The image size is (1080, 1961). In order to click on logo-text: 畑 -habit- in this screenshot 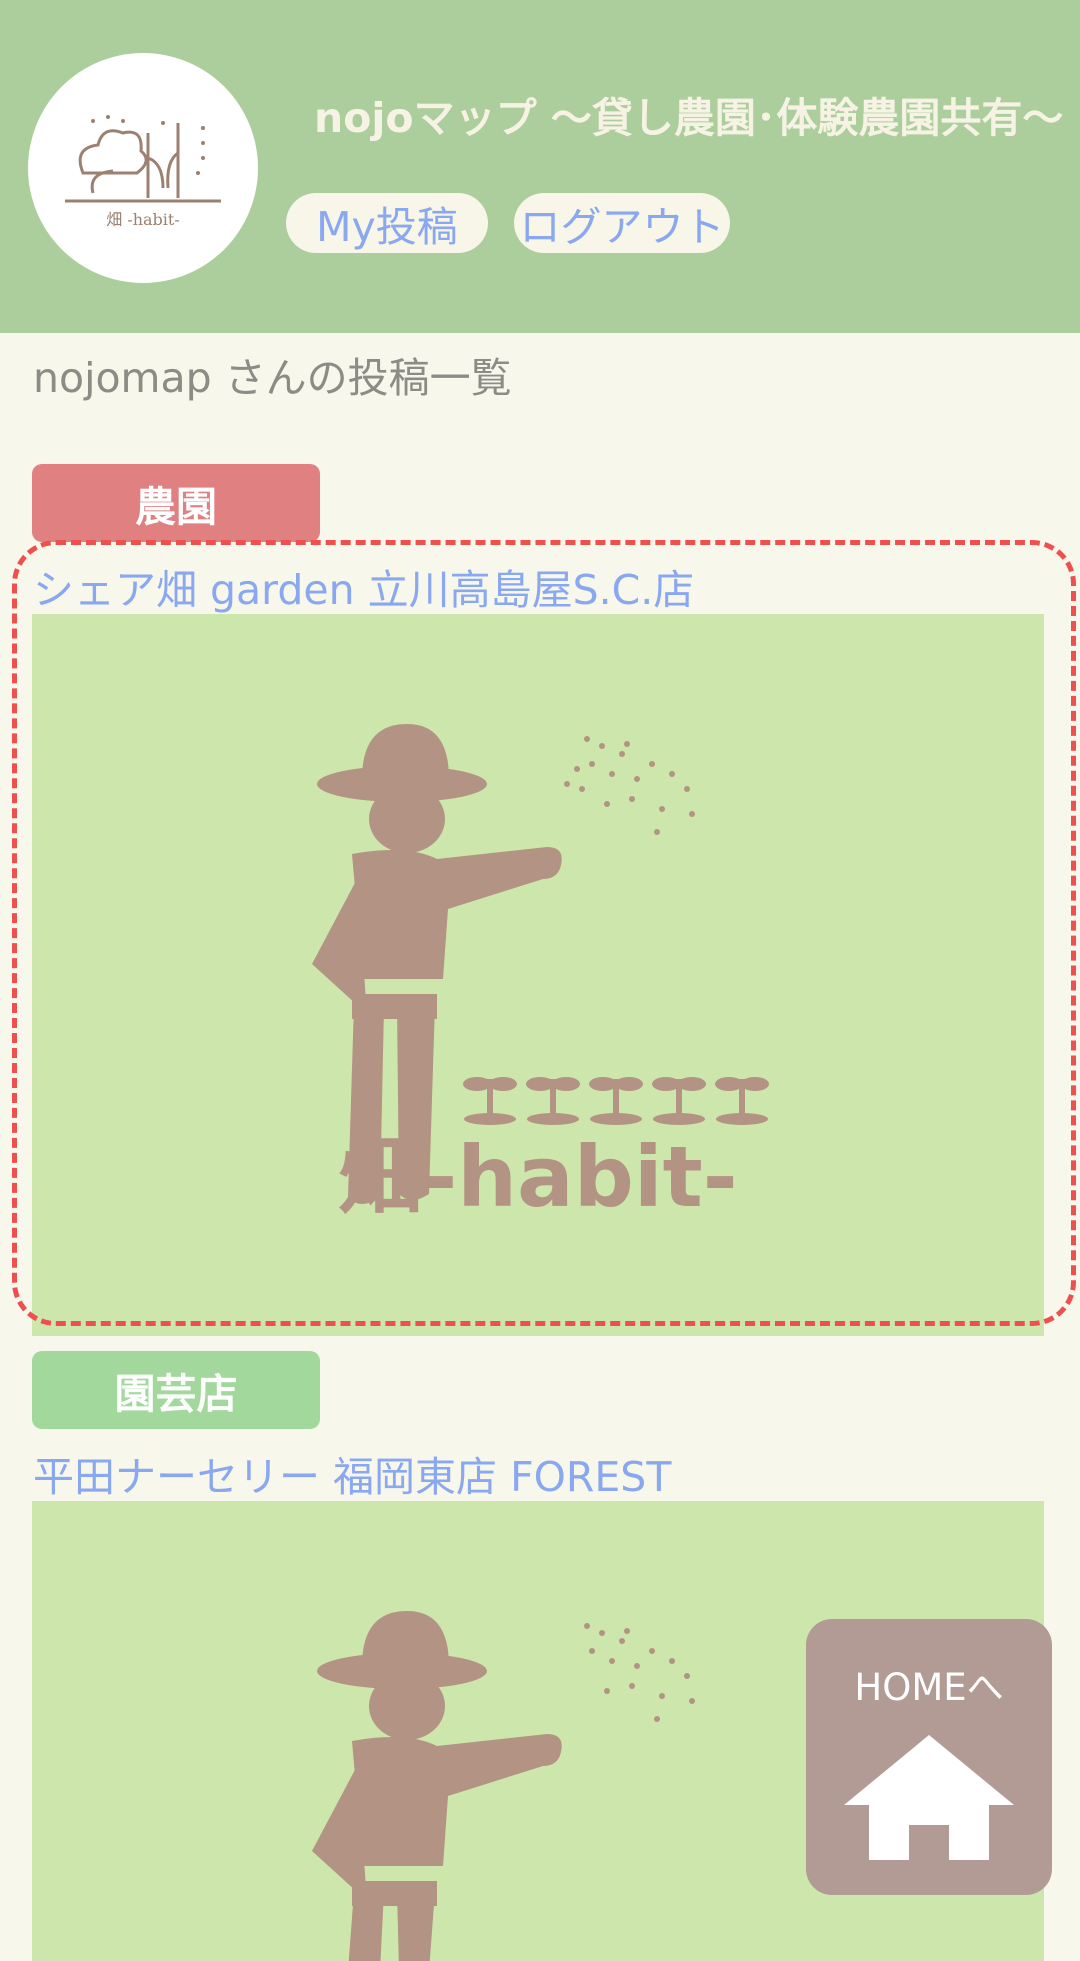, I will do `click(143, 219)`.